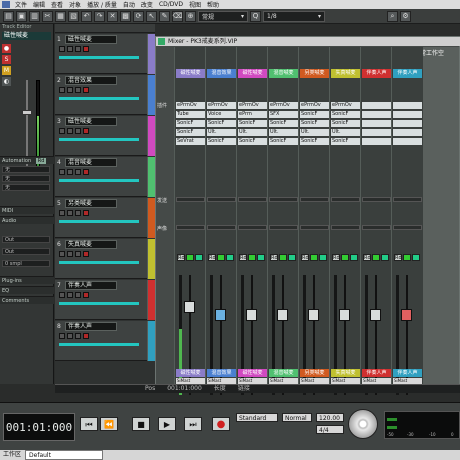  I want to click on track-row: 1 磁性喊麦, so click(105, 54).